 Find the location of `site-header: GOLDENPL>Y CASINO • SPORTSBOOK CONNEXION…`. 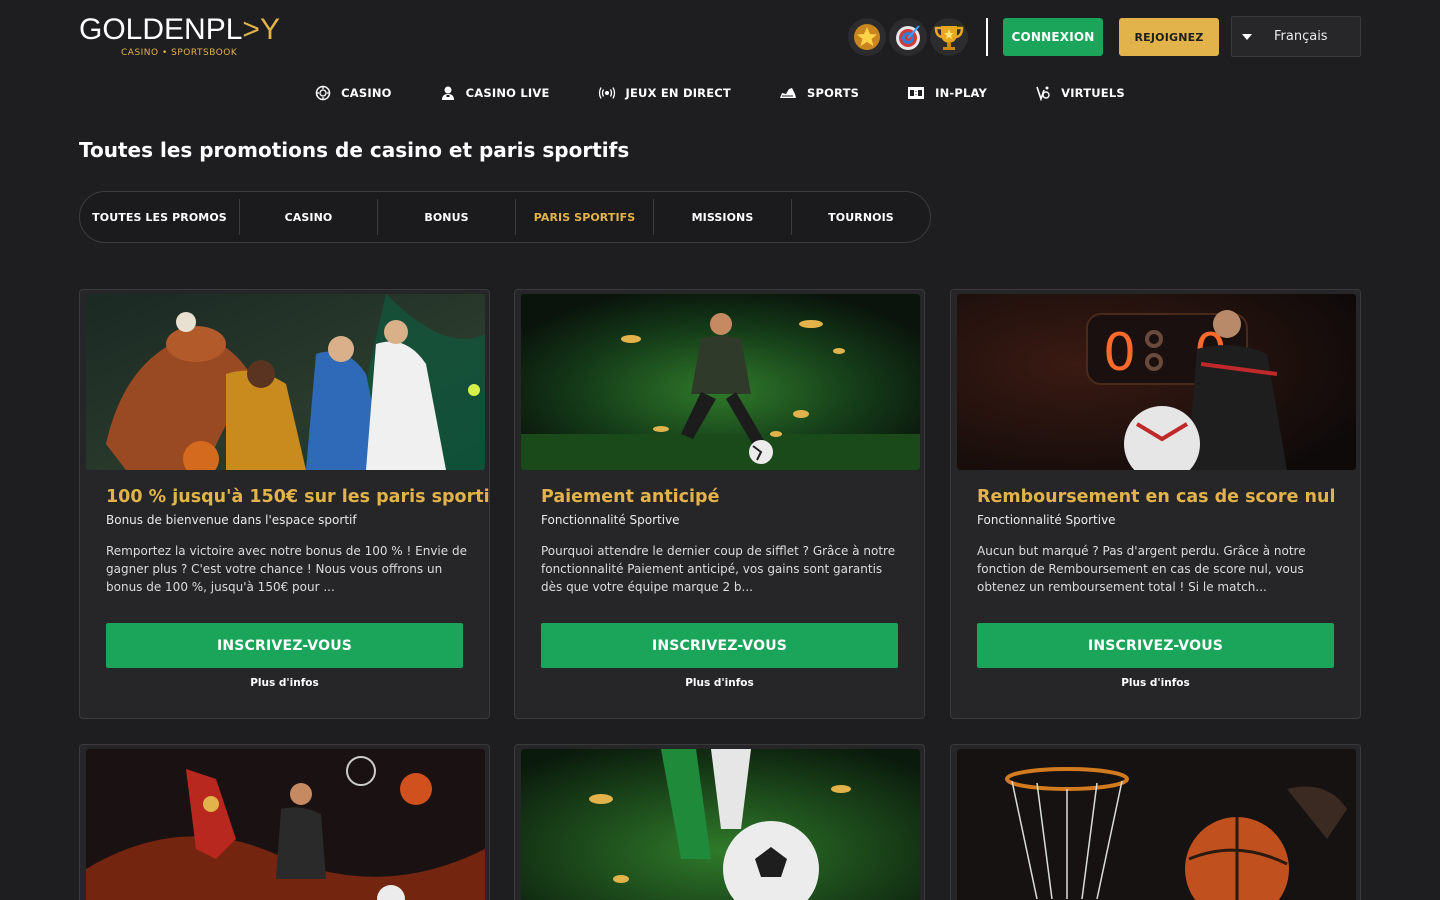

site-header: GOLDENPL>Y CASINO • SPORTSBOOK CONNEXION… is located at coordinates (720, 35).